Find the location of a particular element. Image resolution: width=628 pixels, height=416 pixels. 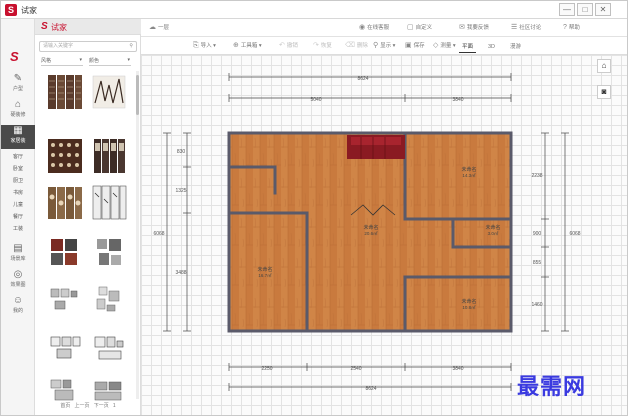

sidebar-item-mine: ☺ 我的 is located at coordinates (18, 307).